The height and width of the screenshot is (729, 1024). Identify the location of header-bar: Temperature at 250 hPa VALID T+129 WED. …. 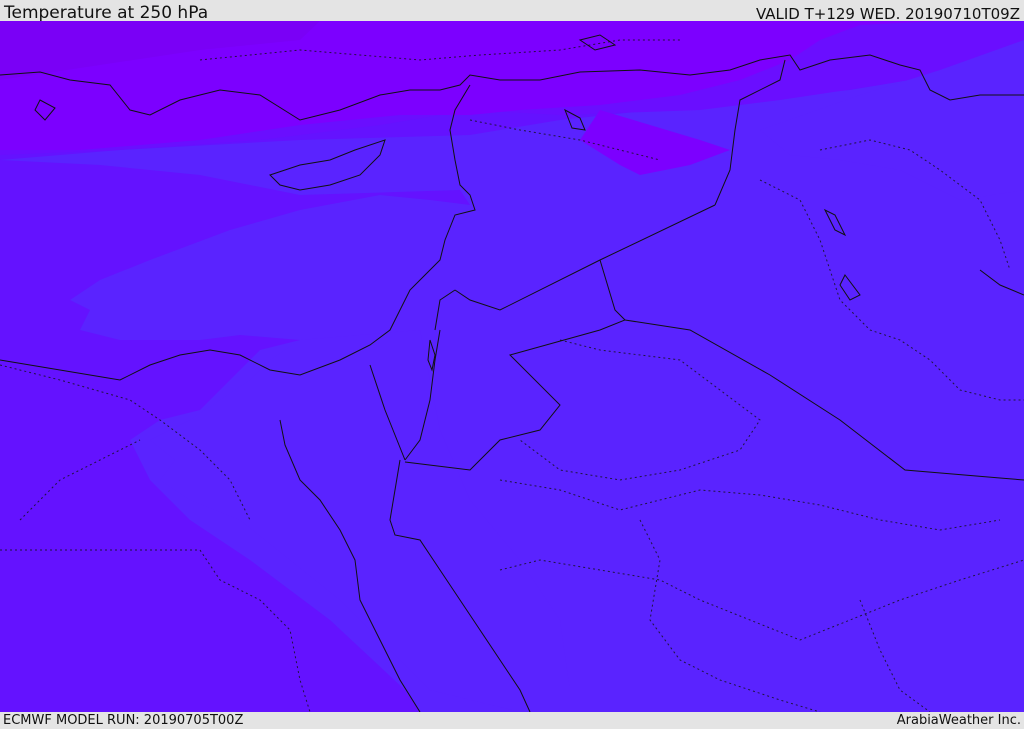
(512, 11).